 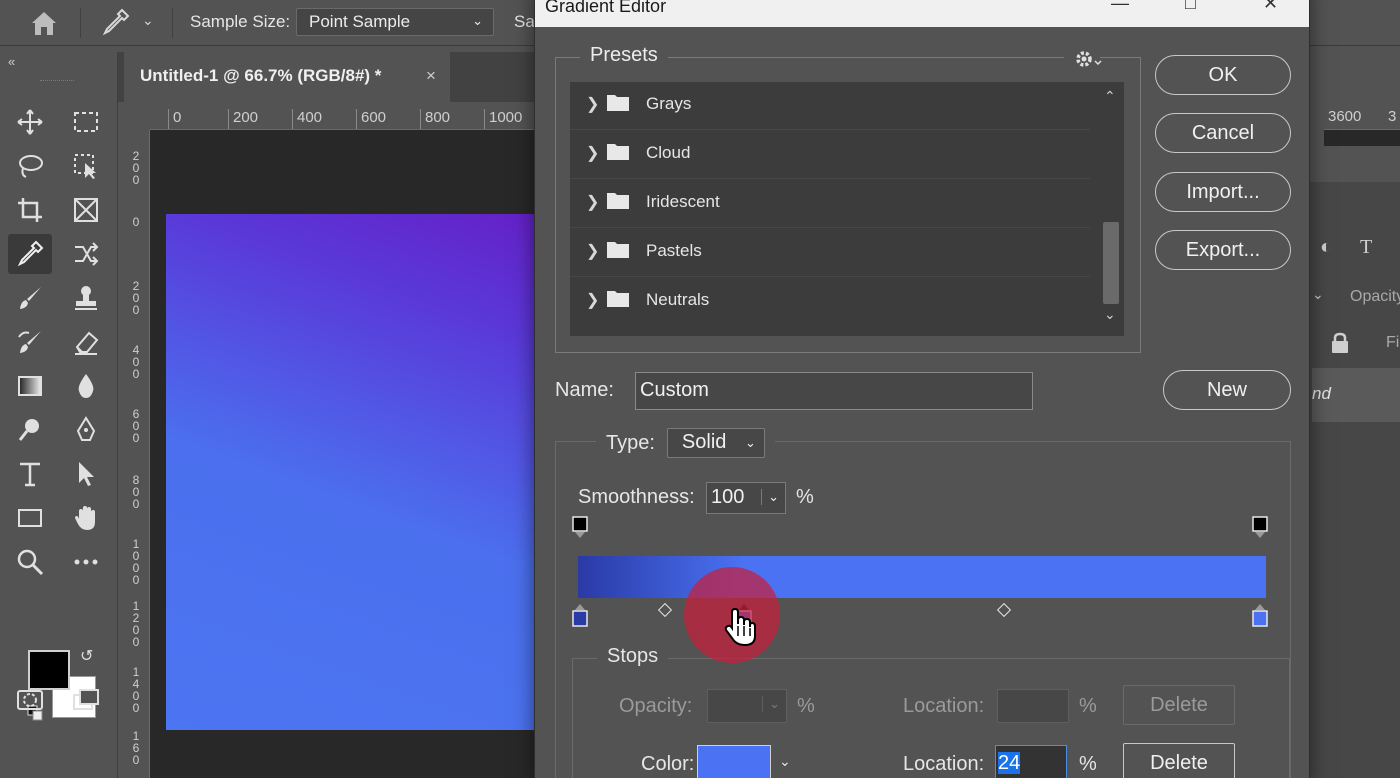 What do you see at coordinates (30, 386) in the screenshot?
I see `gradient-tool-icon` at bounding box center [30, 386].